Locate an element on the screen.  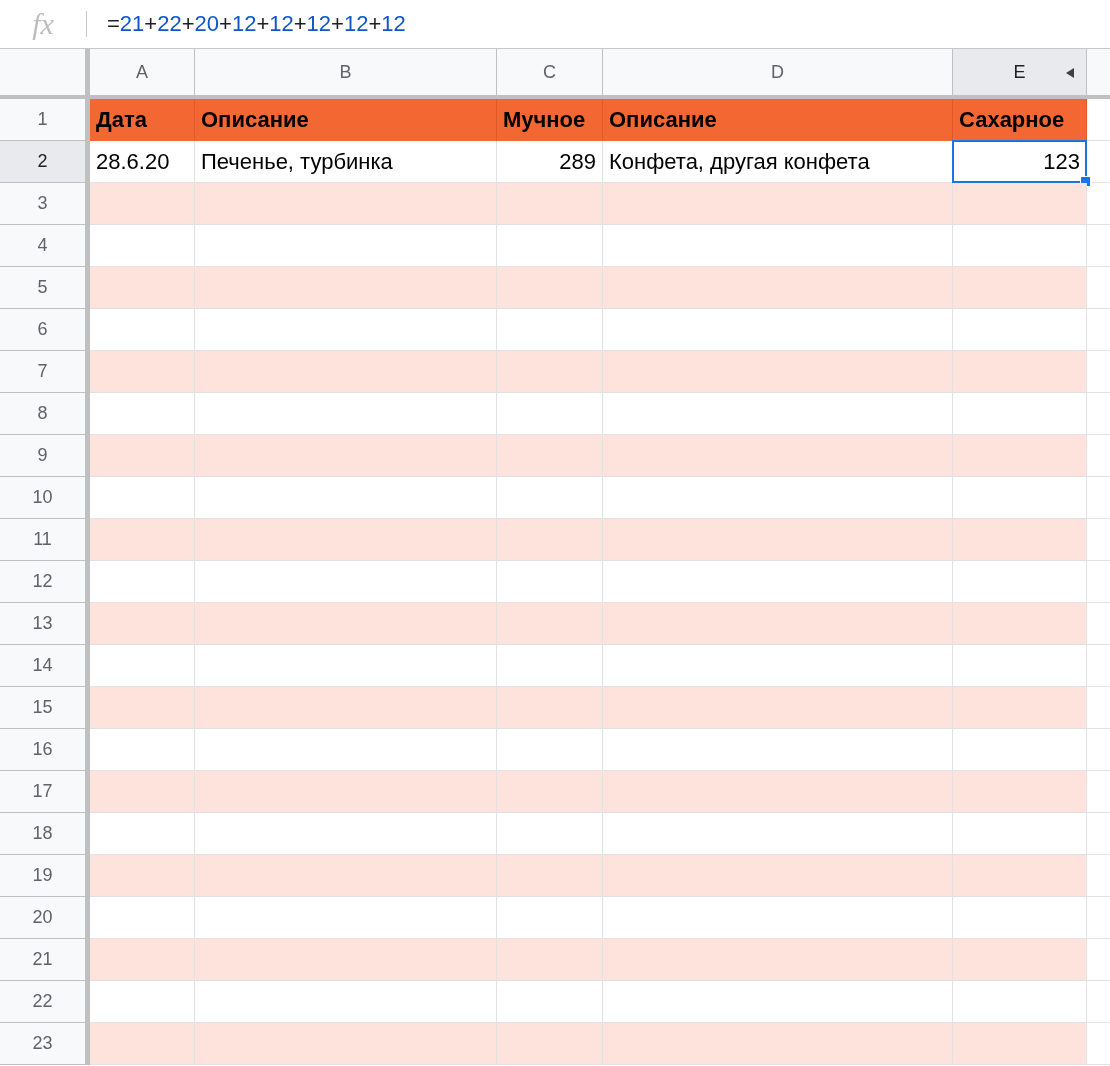
table-cell: 289 is located at coordinates (550, 162).